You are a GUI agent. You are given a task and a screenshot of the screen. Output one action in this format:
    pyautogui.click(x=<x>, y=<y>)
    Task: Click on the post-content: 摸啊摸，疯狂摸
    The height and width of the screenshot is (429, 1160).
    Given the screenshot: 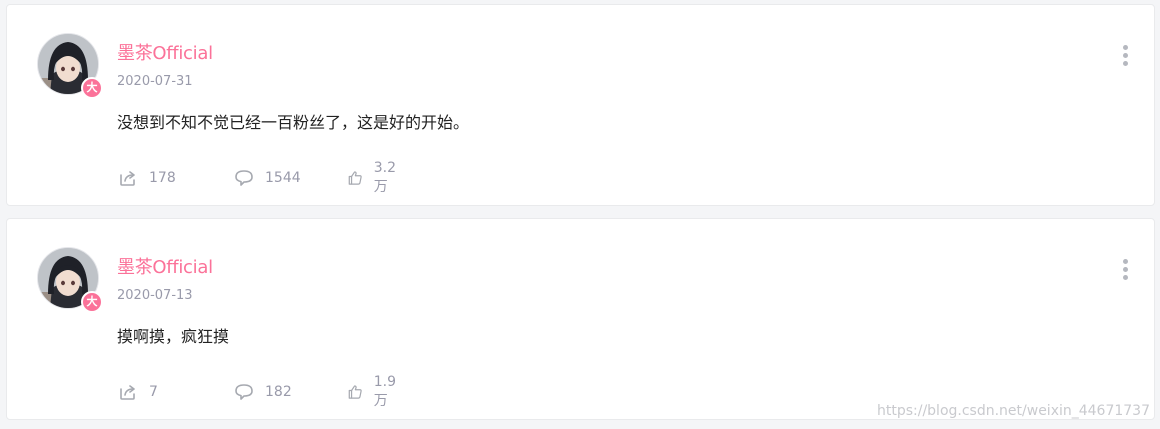 What is the action you would take?
    pyautogui.click(x=173, y=336)
    